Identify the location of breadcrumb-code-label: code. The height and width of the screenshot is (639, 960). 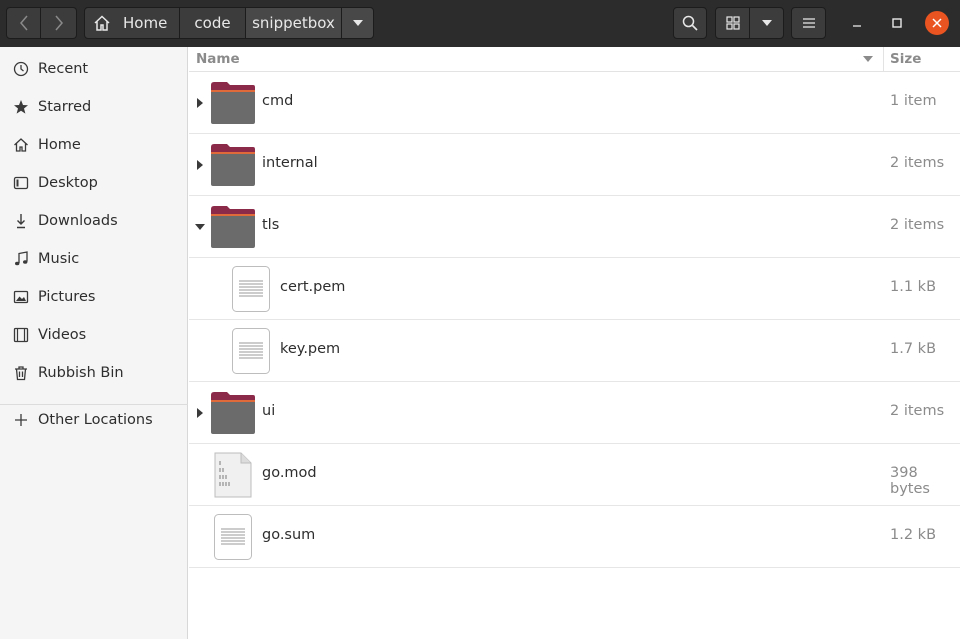
(212, 23).